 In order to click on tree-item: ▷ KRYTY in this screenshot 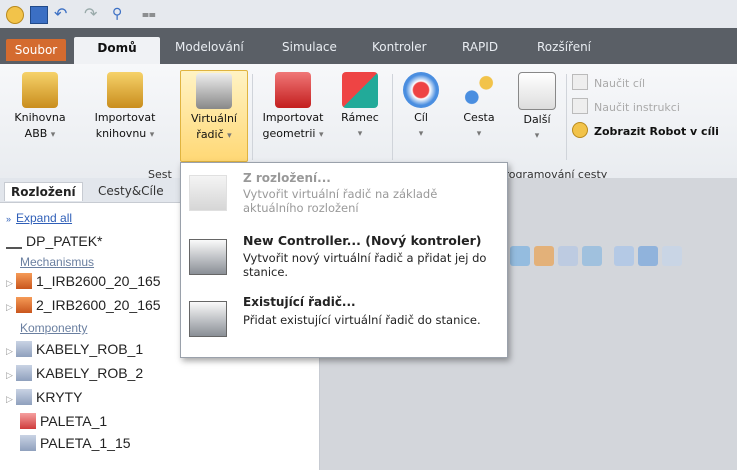, I will do `click(44, 397)`.